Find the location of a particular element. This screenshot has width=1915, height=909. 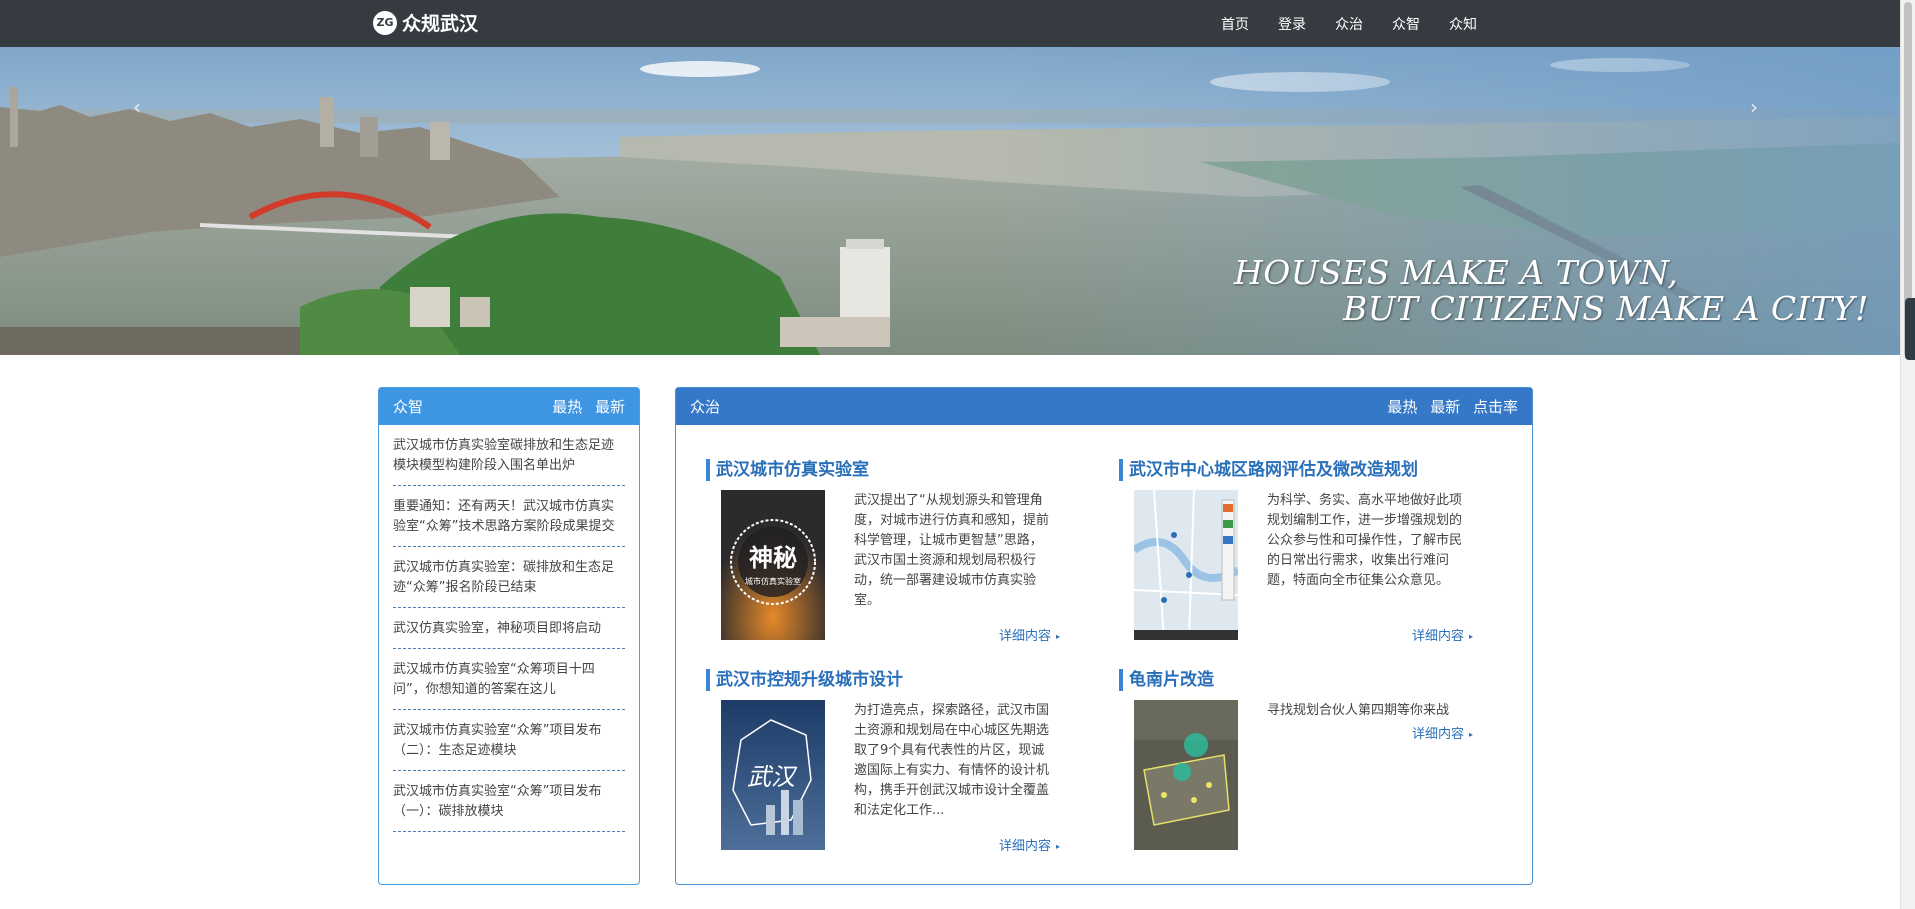

top-navbar: ZG 众规武汉 首页 登录 众治 众智 众知 is located at coordinates (950, 23).